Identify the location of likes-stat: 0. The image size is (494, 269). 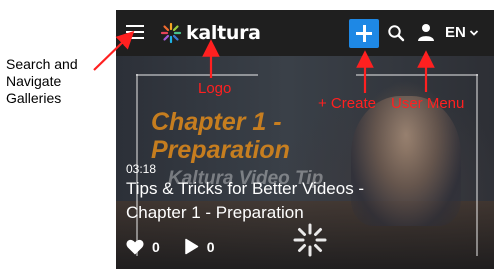
(143, 247).